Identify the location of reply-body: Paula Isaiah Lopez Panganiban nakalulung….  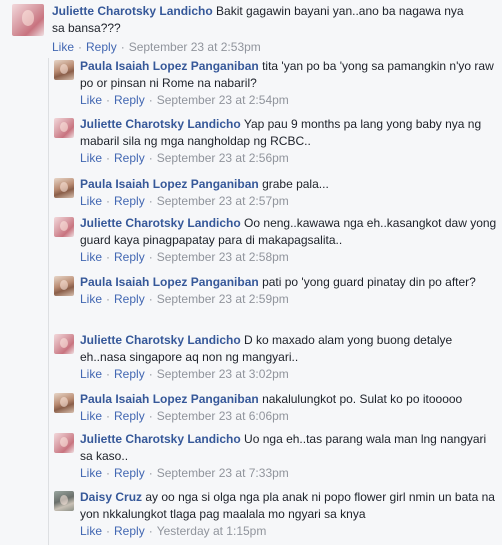
(290, 407).